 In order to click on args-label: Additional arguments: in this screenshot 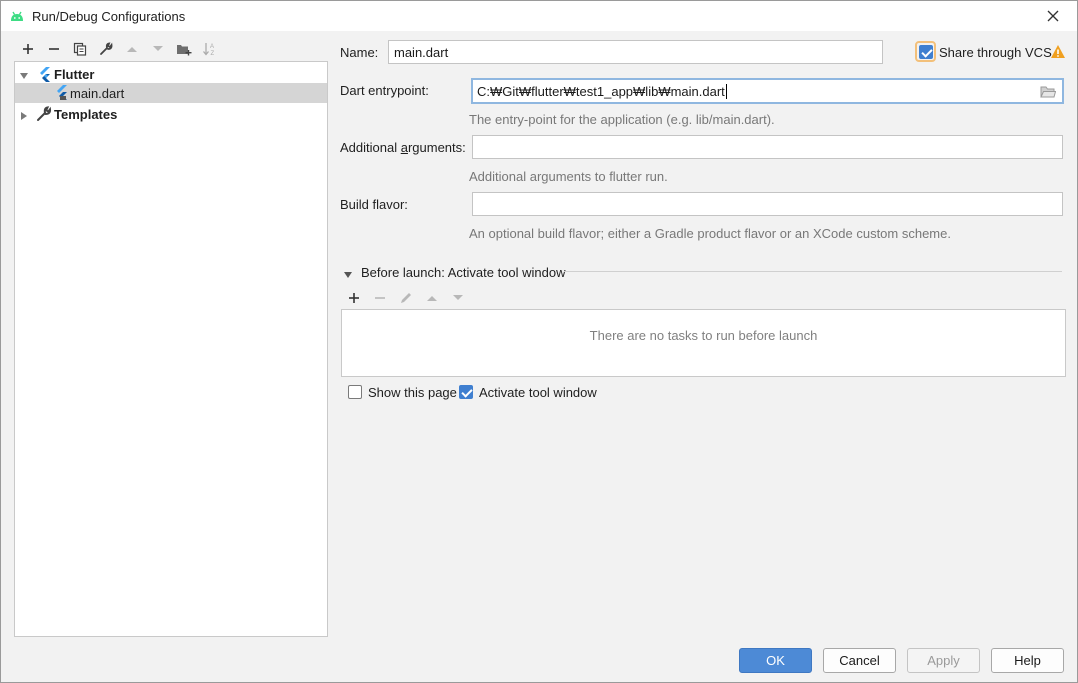, I will do `click(403, 147)`.